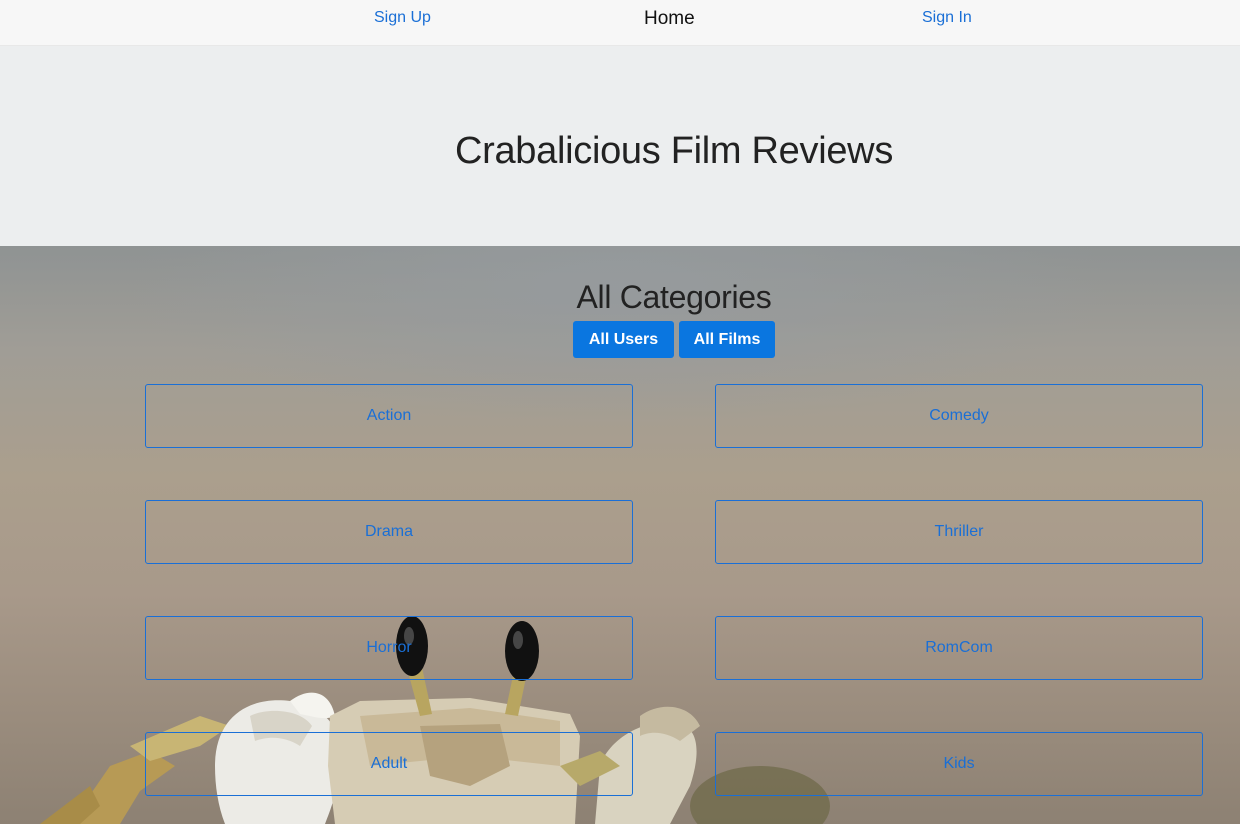  What do you see at coordinates (402, 18) in the screenshot?
I see `sign-up-link: Sign Up` at bounding box center [402, 18].